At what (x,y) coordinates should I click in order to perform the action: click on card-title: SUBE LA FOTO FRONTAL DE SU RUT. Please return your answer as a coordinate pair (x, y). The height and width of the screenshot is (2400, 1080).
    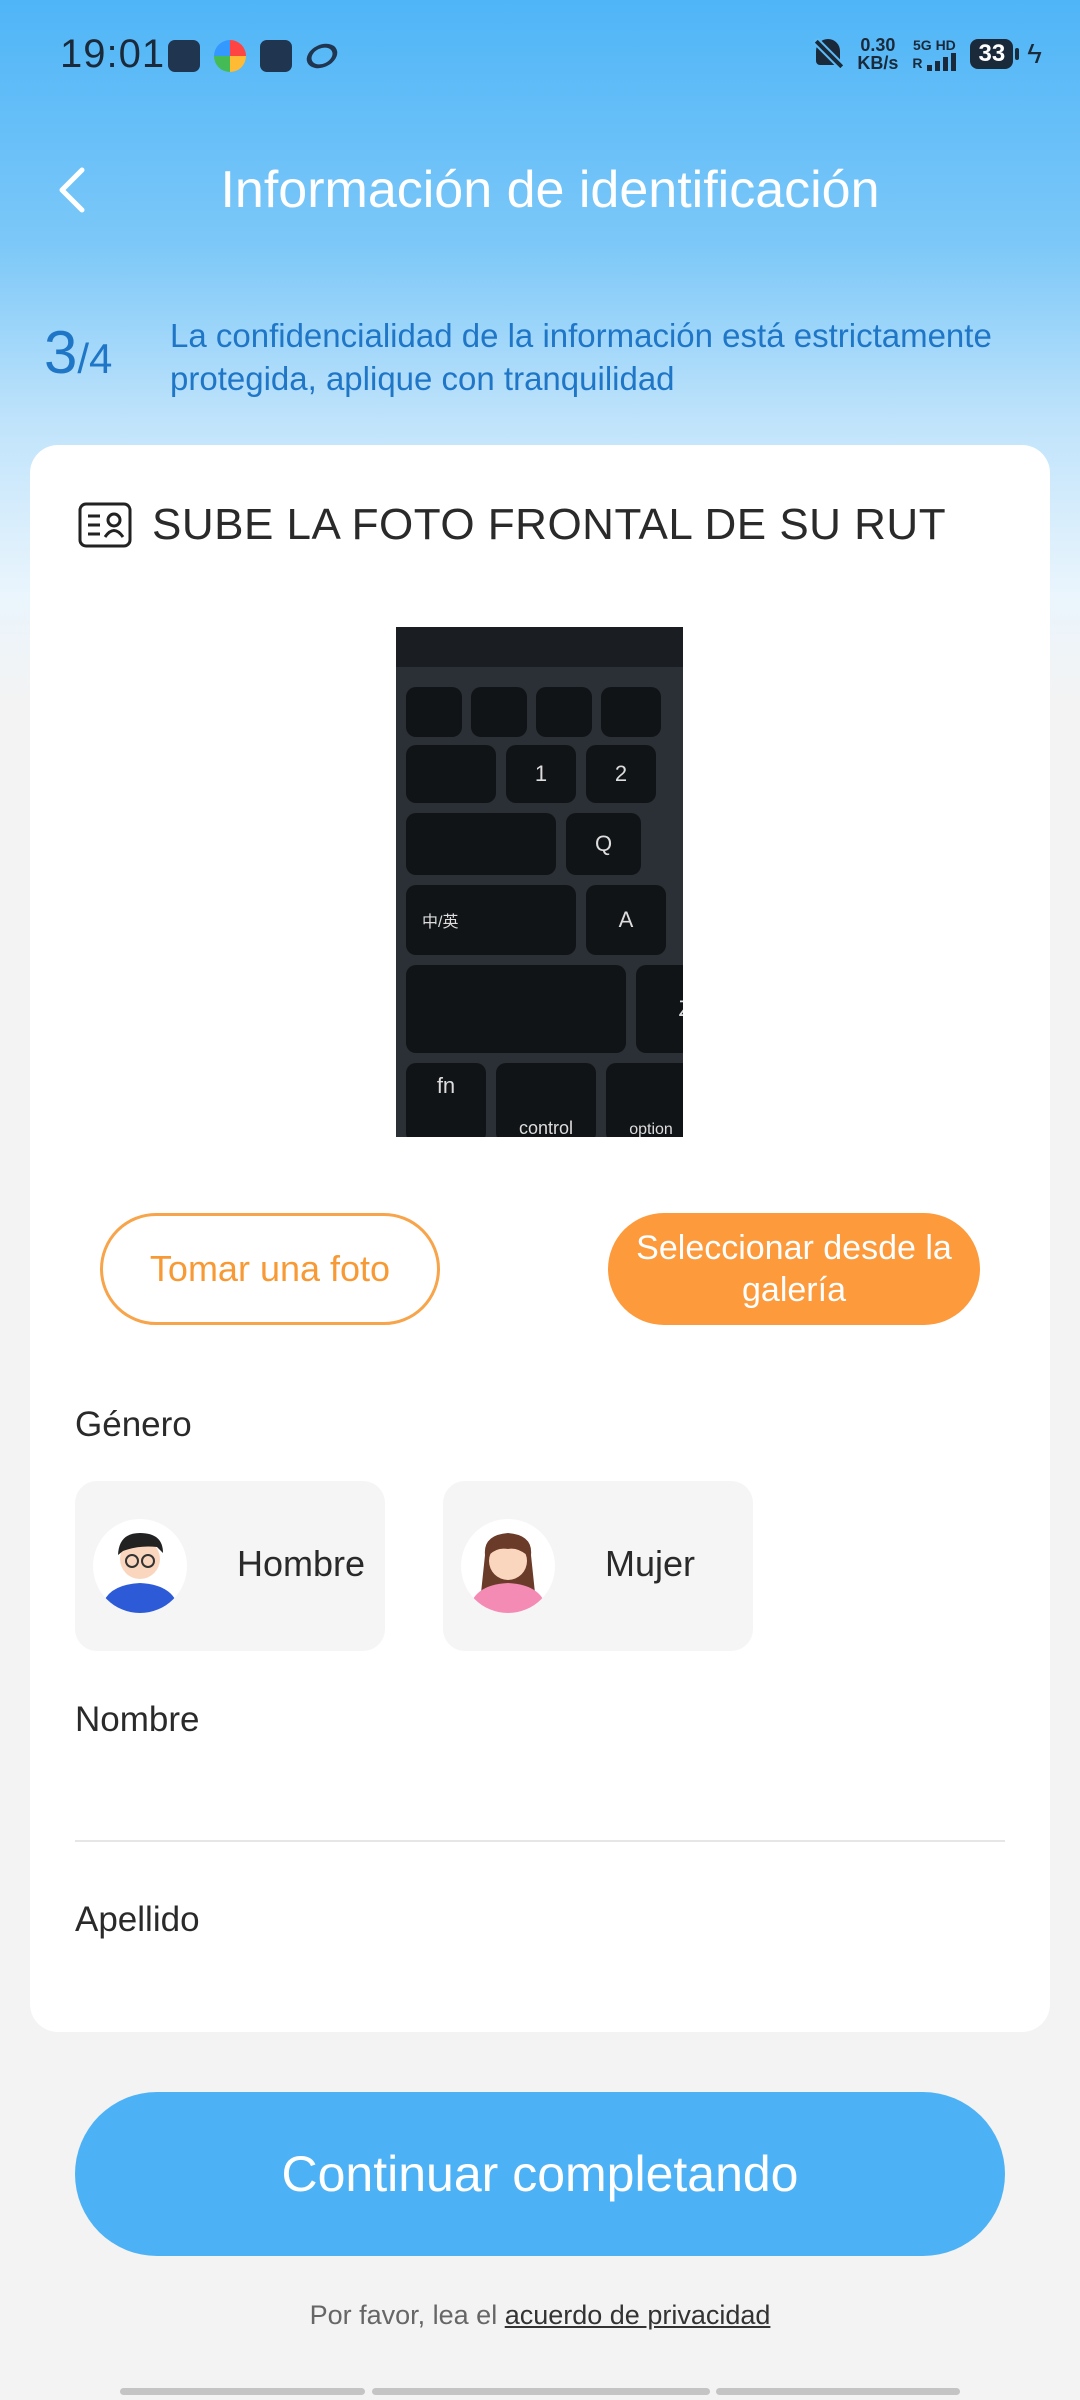
    Looking at the image, I should click on (549, 524).